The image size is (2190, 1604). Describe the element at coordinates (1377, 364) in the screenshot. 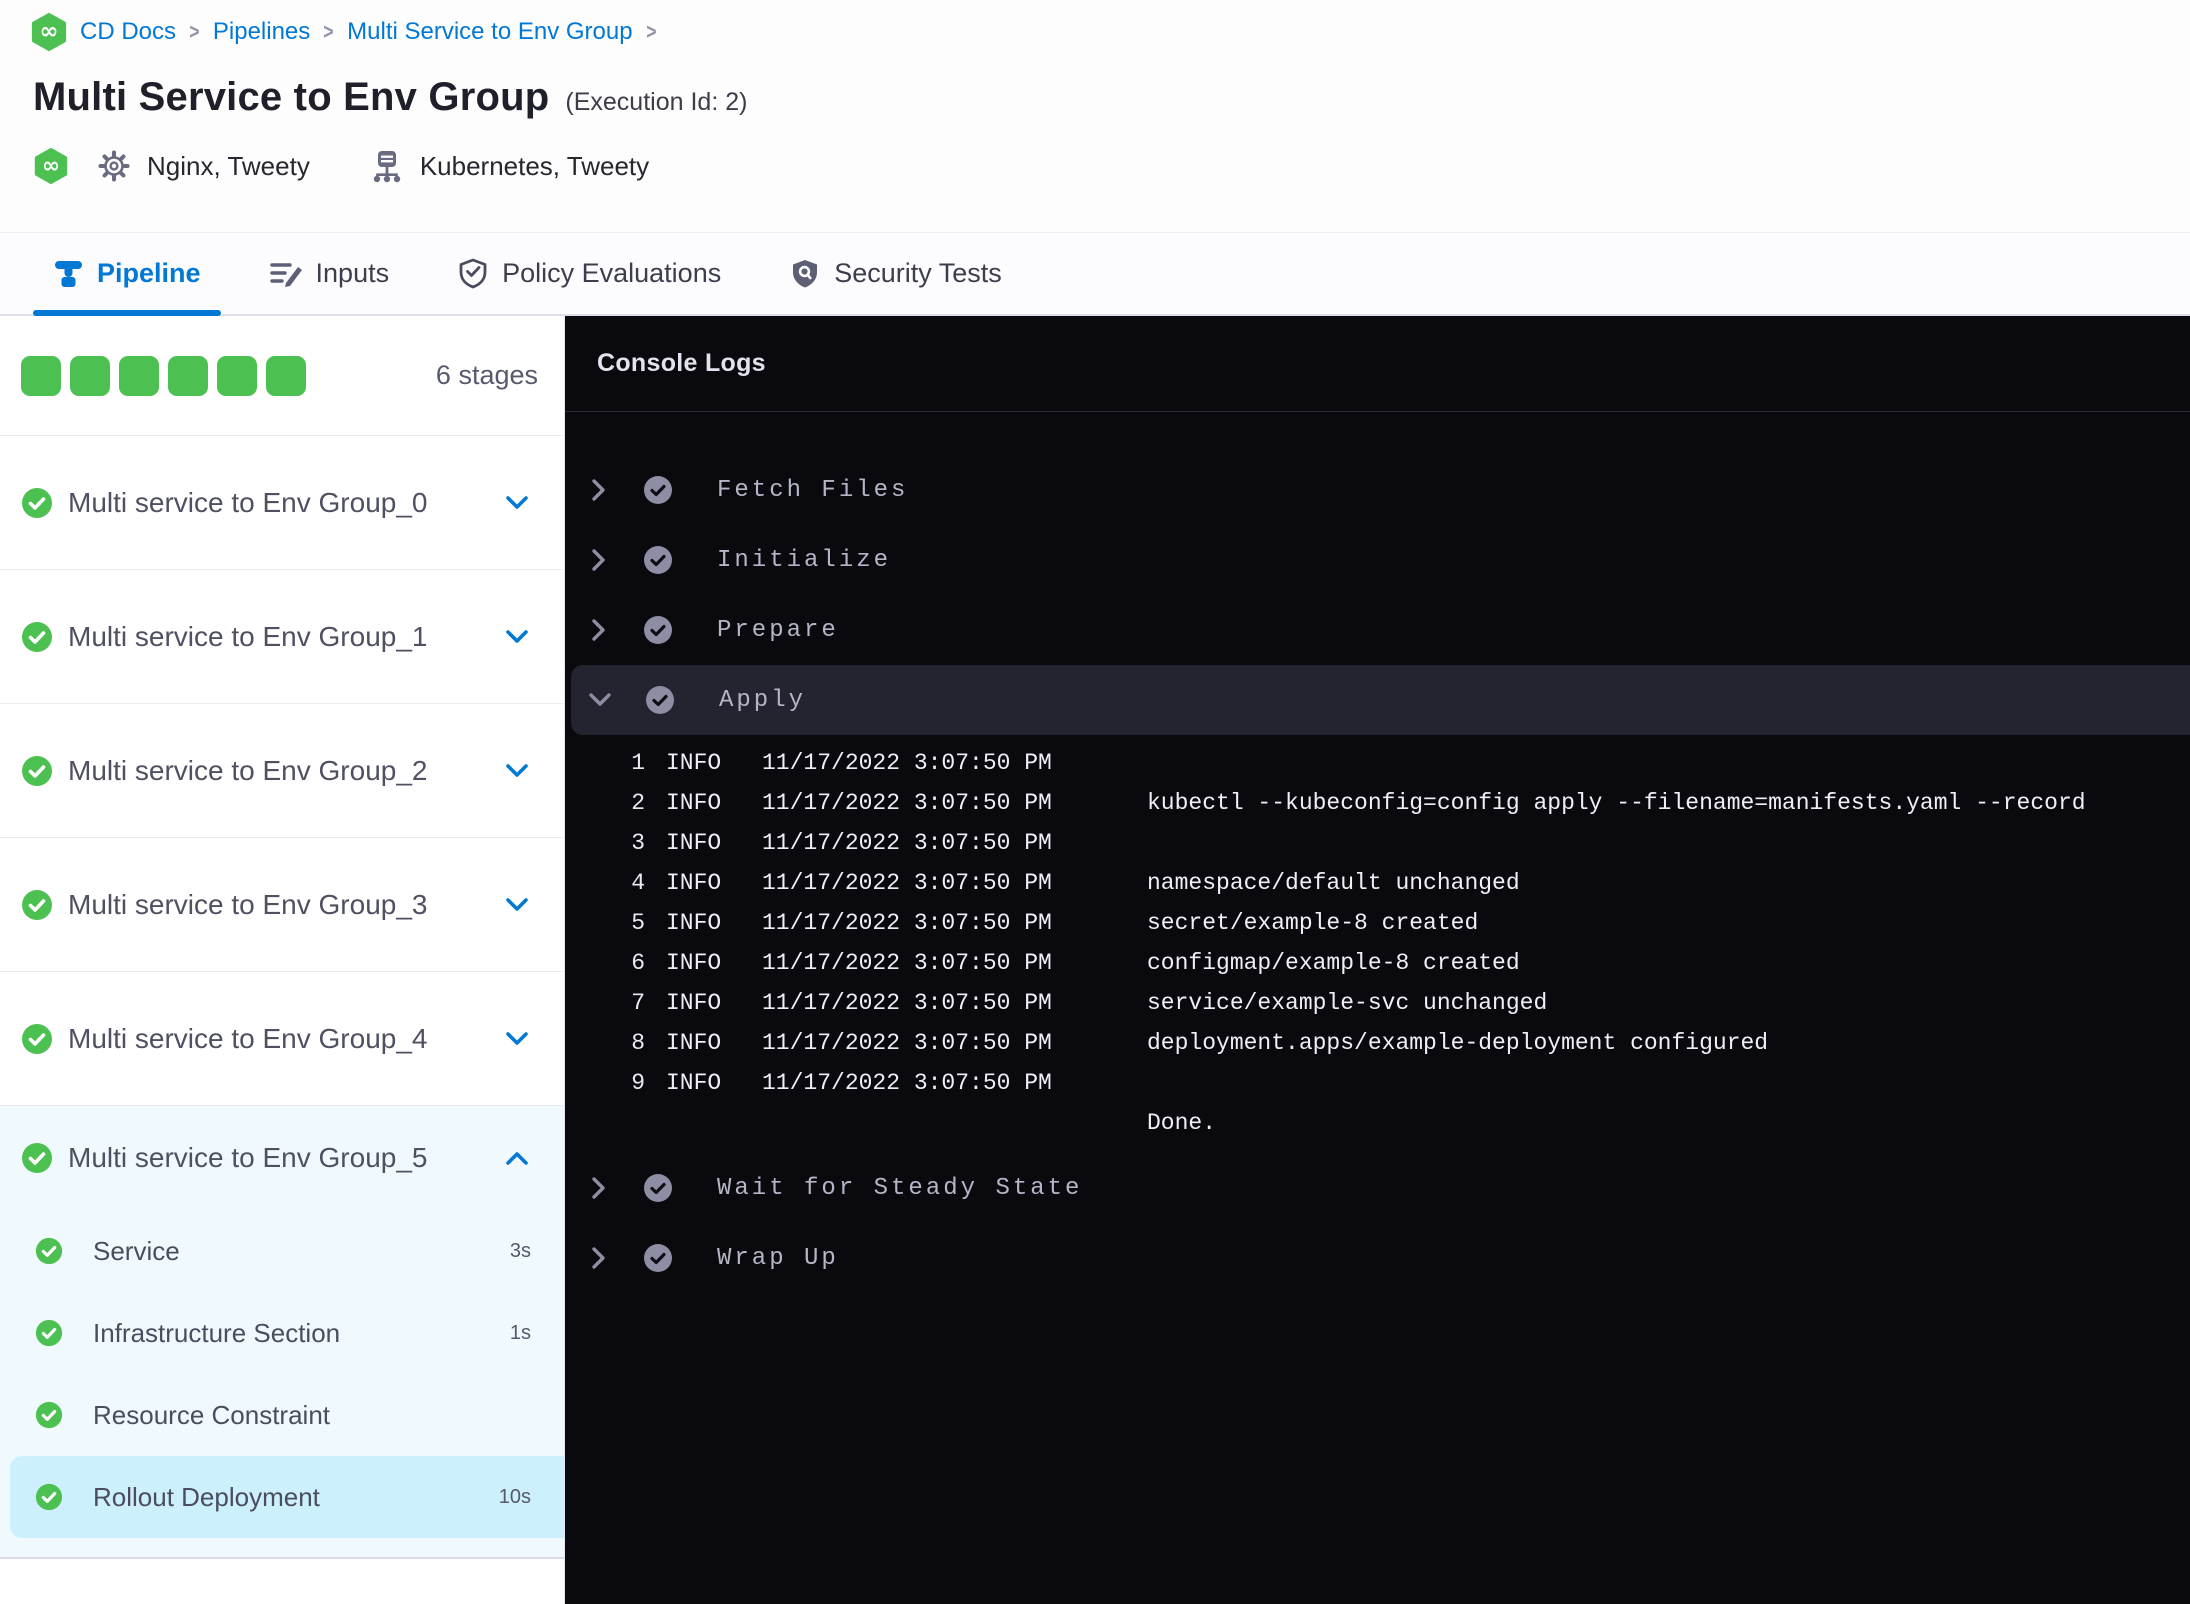

I see `console-header: Console Logs` at that location.